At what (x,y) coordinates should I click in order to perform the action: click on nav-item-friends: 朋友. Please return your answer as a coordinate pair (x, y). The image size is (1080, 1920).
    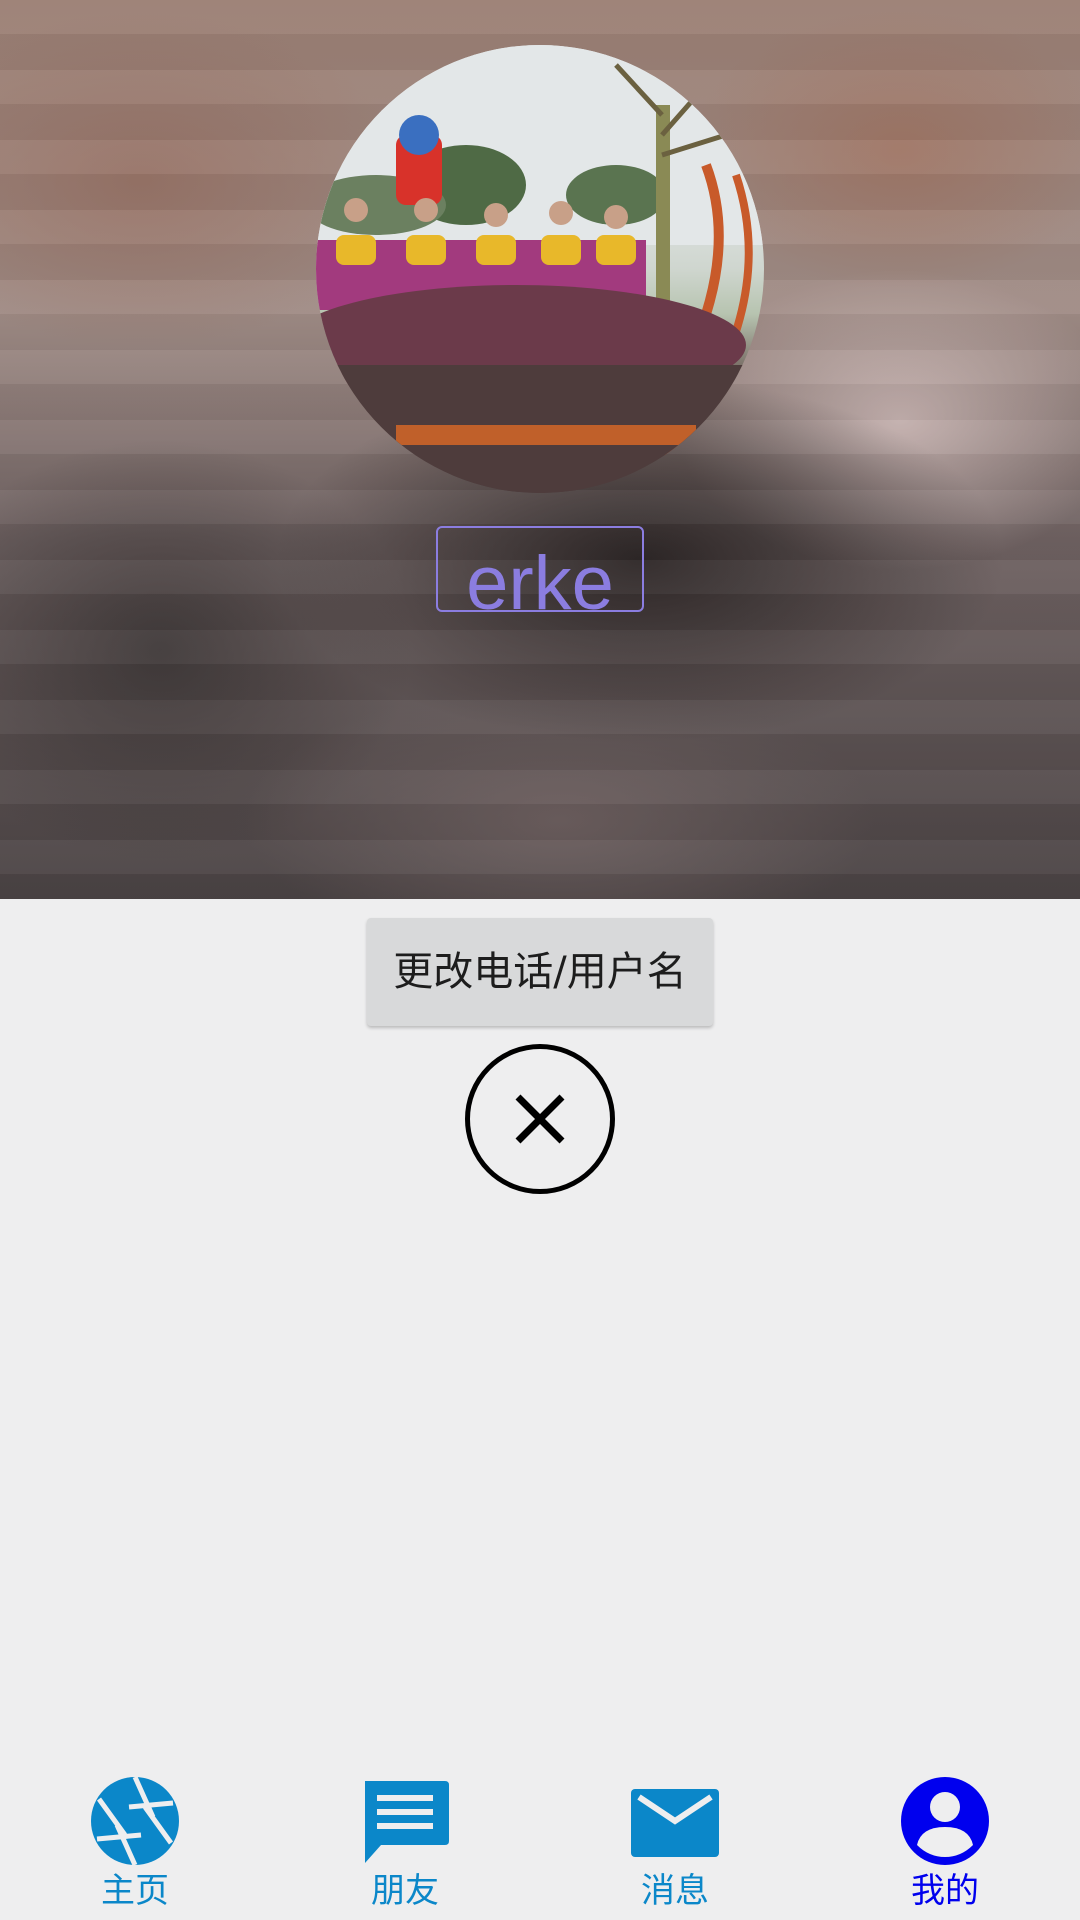
    Looking at the image, I should click on (405, 1840).